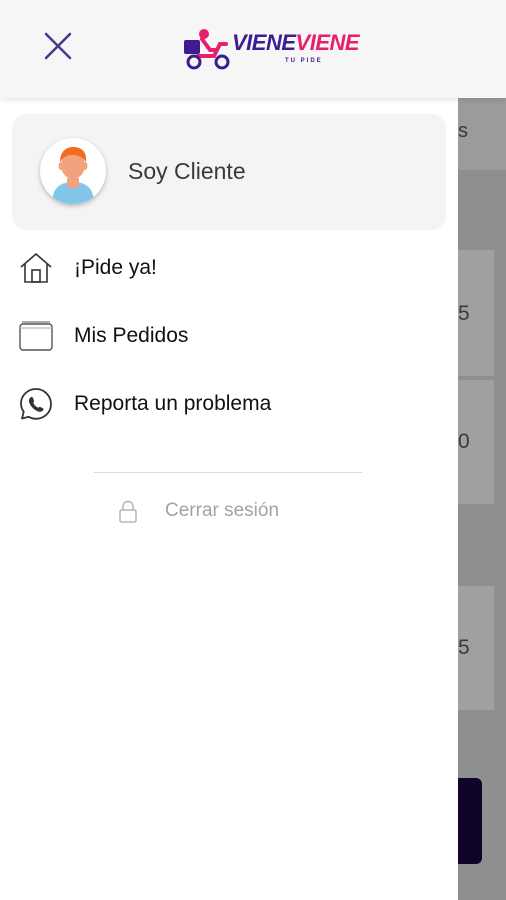 This screenshot has height=900, width=506. What do you see at coordinates (476, 442) in the screenshot?
I see `background-card: 0` at bounding box center [476, 442].